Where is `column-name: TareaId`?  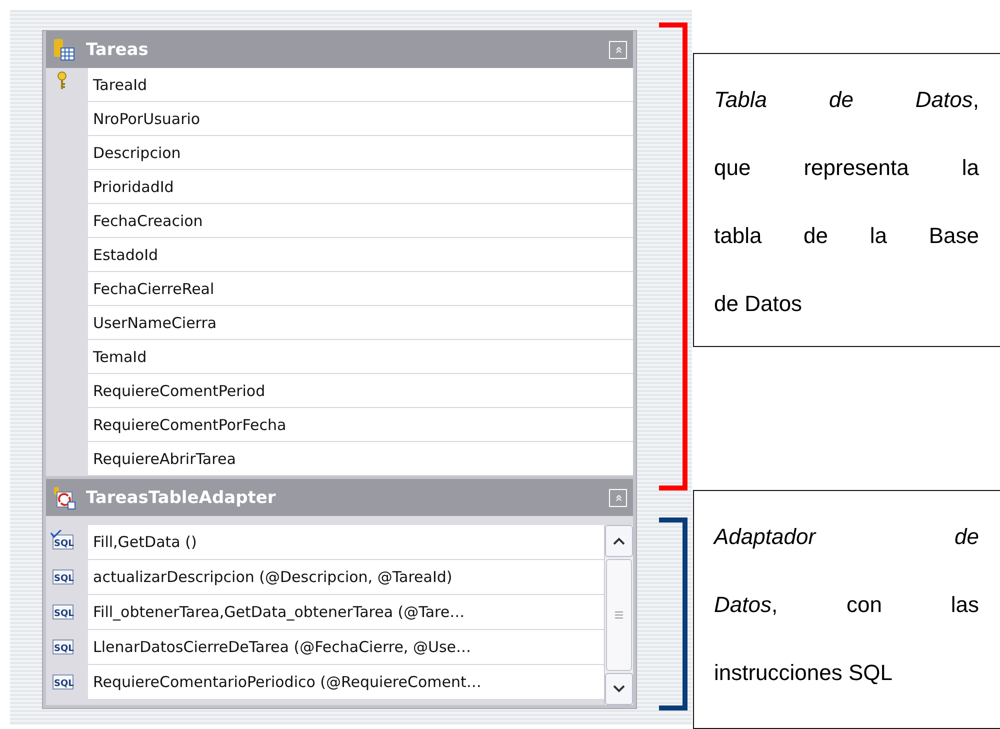
column-name: TareaId is located at coordinates (360, 85).